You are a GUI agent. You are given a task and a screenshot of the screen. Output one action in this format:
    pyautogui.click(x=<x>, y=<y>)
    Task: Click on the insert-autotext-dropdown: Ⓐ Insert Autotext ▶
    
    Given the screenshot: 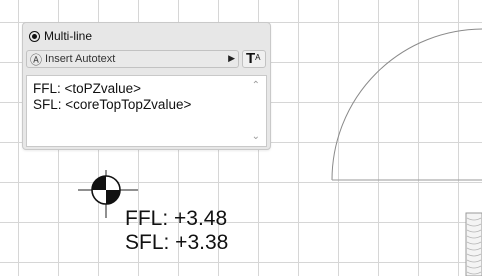 What is the action you would take?
    pyautogui.click(x=132, y=59)
    